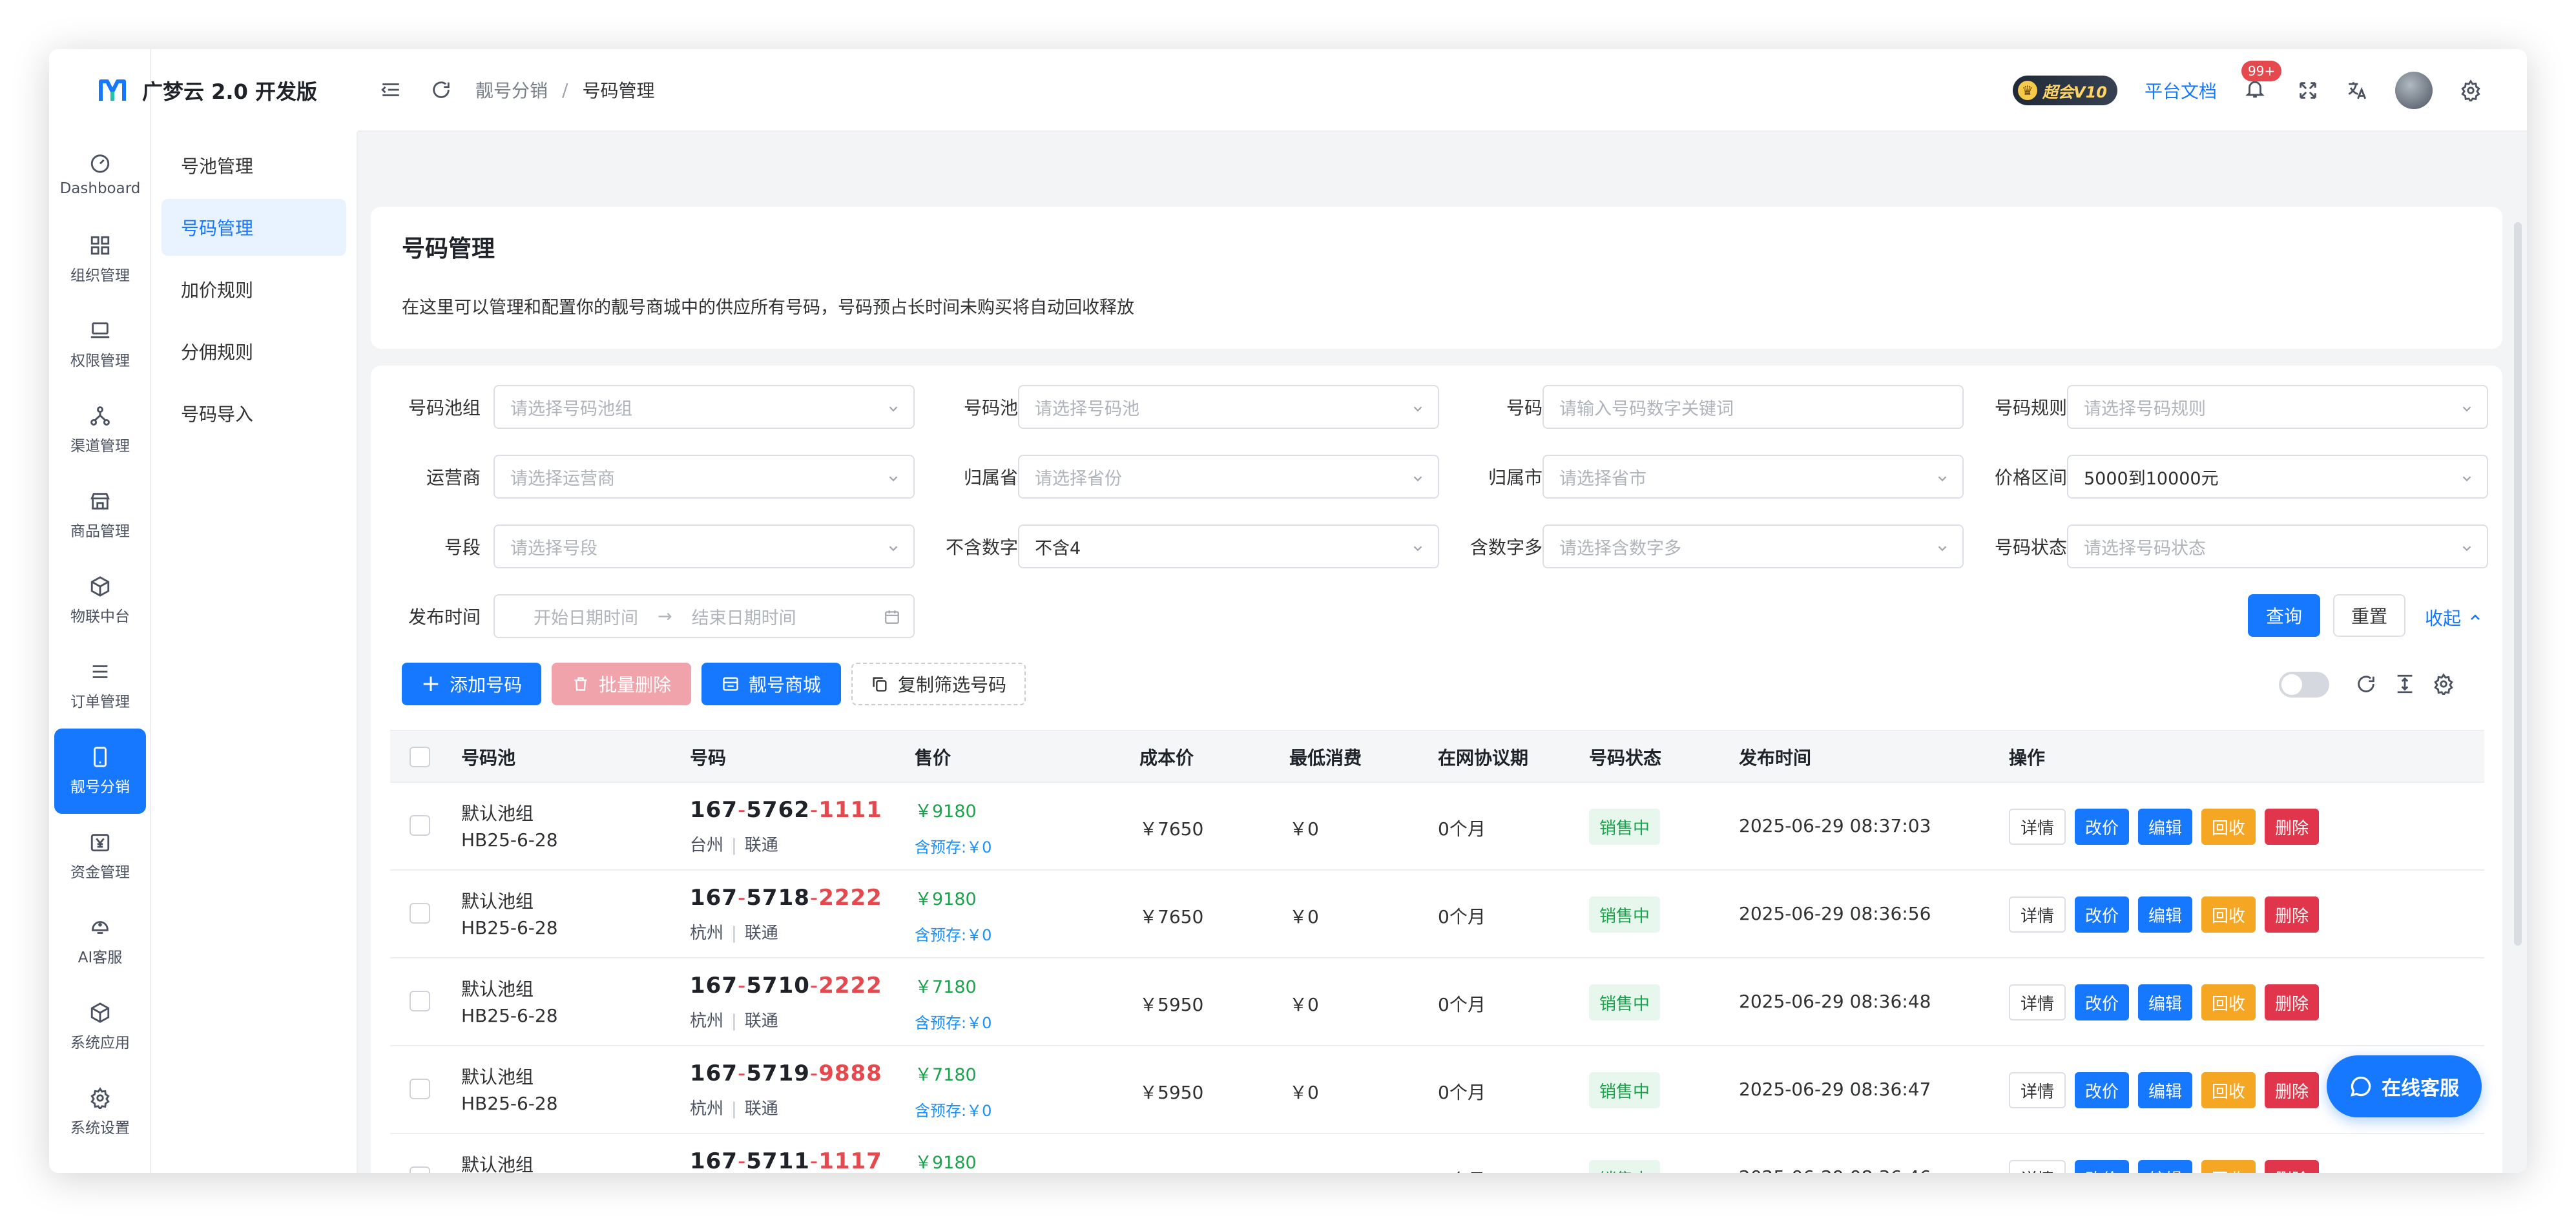  Describe the element at coordinates (207, 90) in the screenshot. I see `brand: 广梦云 2.0 开发版` at that location.